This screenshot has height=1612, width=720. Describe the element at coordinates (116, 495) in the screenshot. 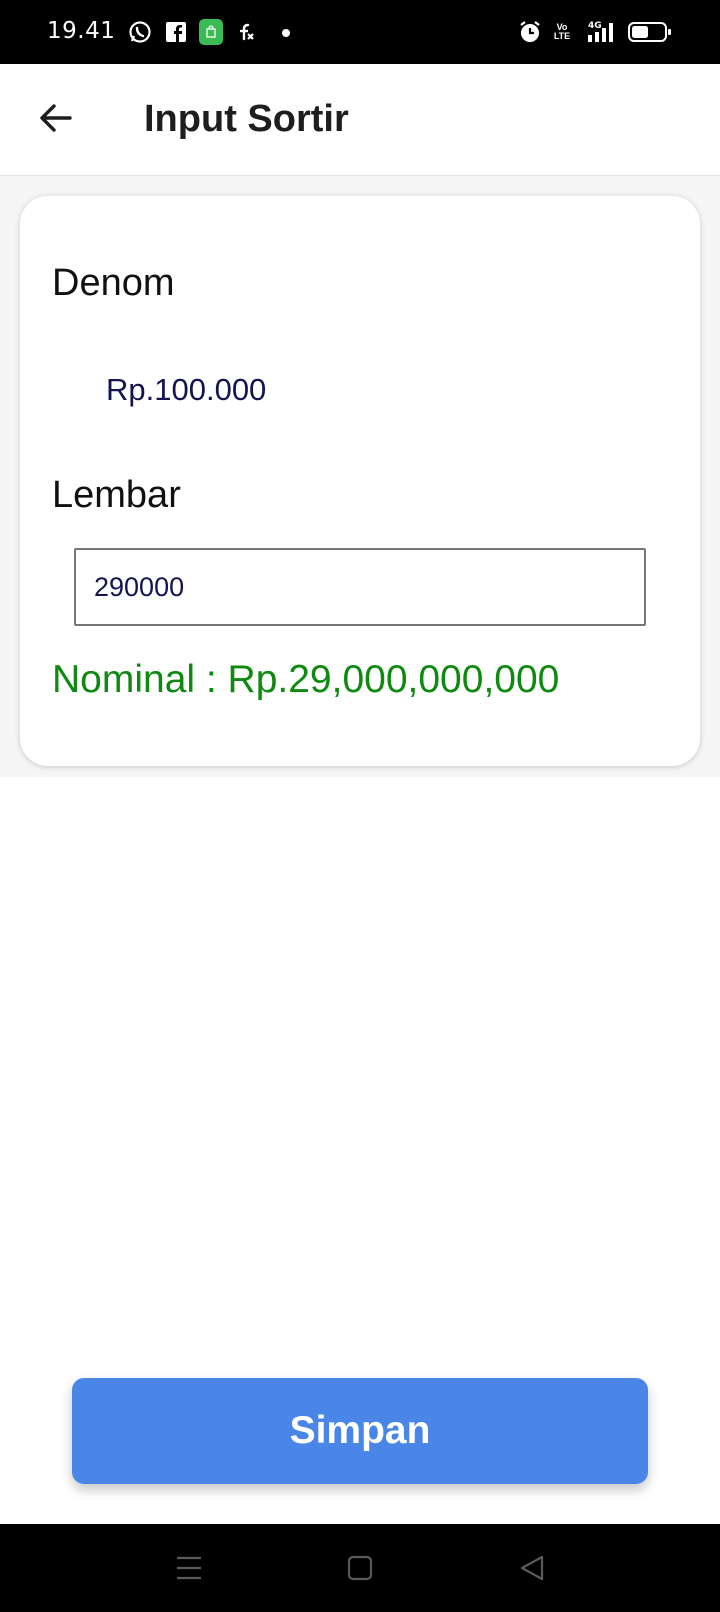

I see `lembar-label: Lembar` at that location.